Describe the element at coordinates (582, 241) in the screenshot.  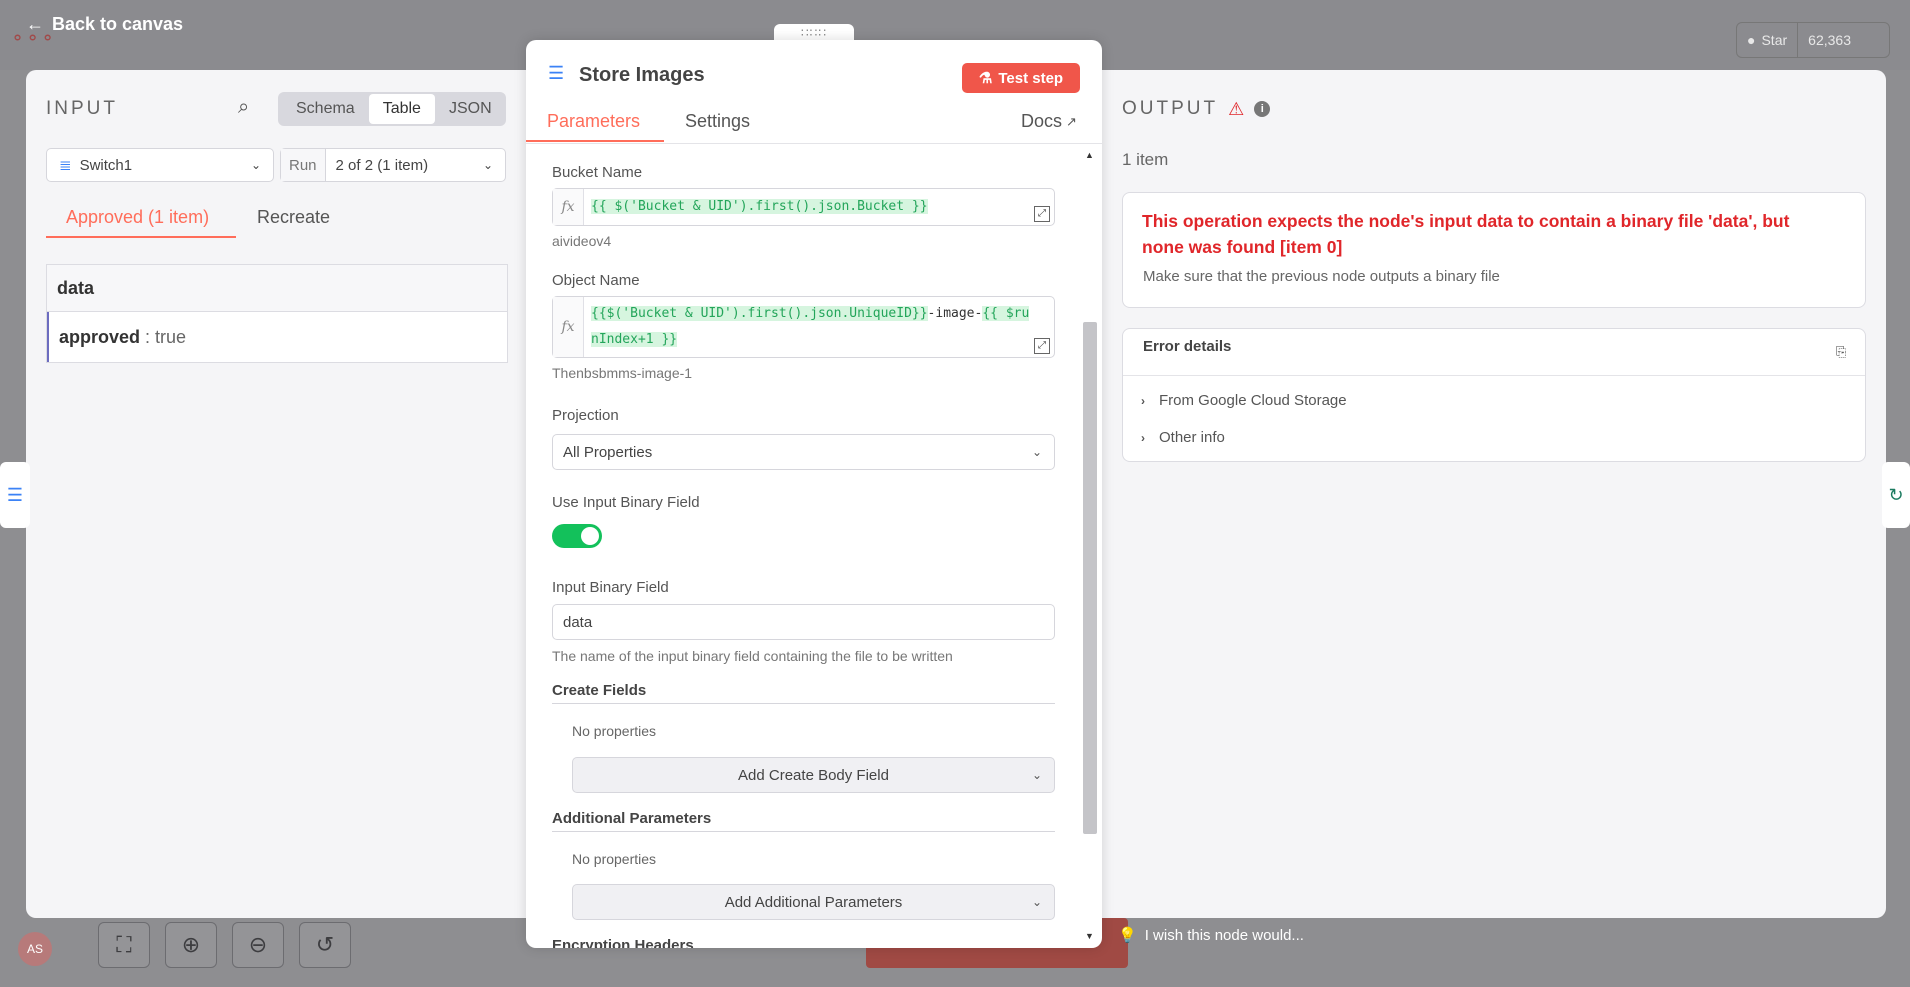
I see `bucket-name-resolved: aivideov4` at that location.